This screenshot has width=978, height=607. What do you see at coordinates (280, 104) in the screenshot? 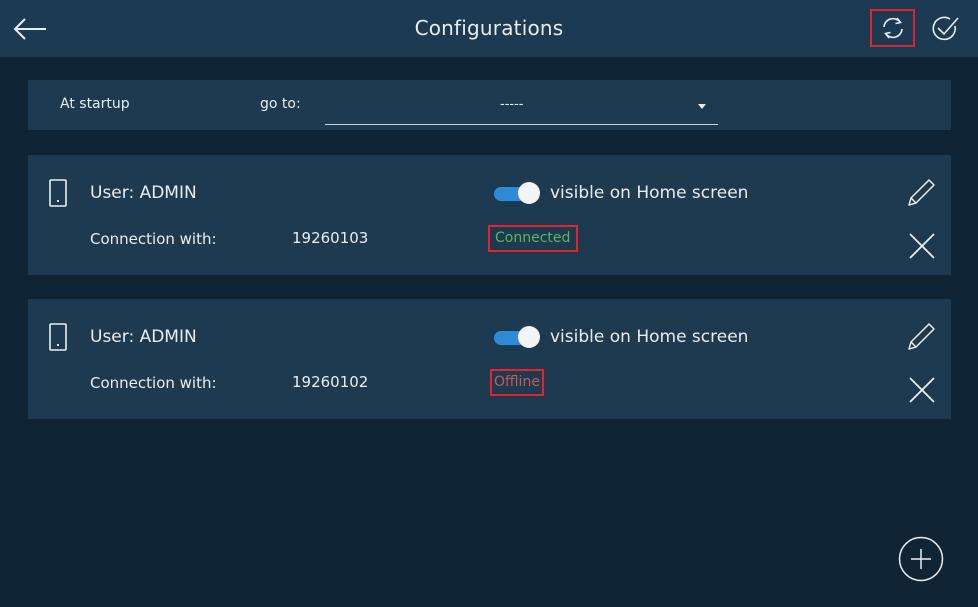
I see `goto-label: go to:` at bounding box center [280, 104].